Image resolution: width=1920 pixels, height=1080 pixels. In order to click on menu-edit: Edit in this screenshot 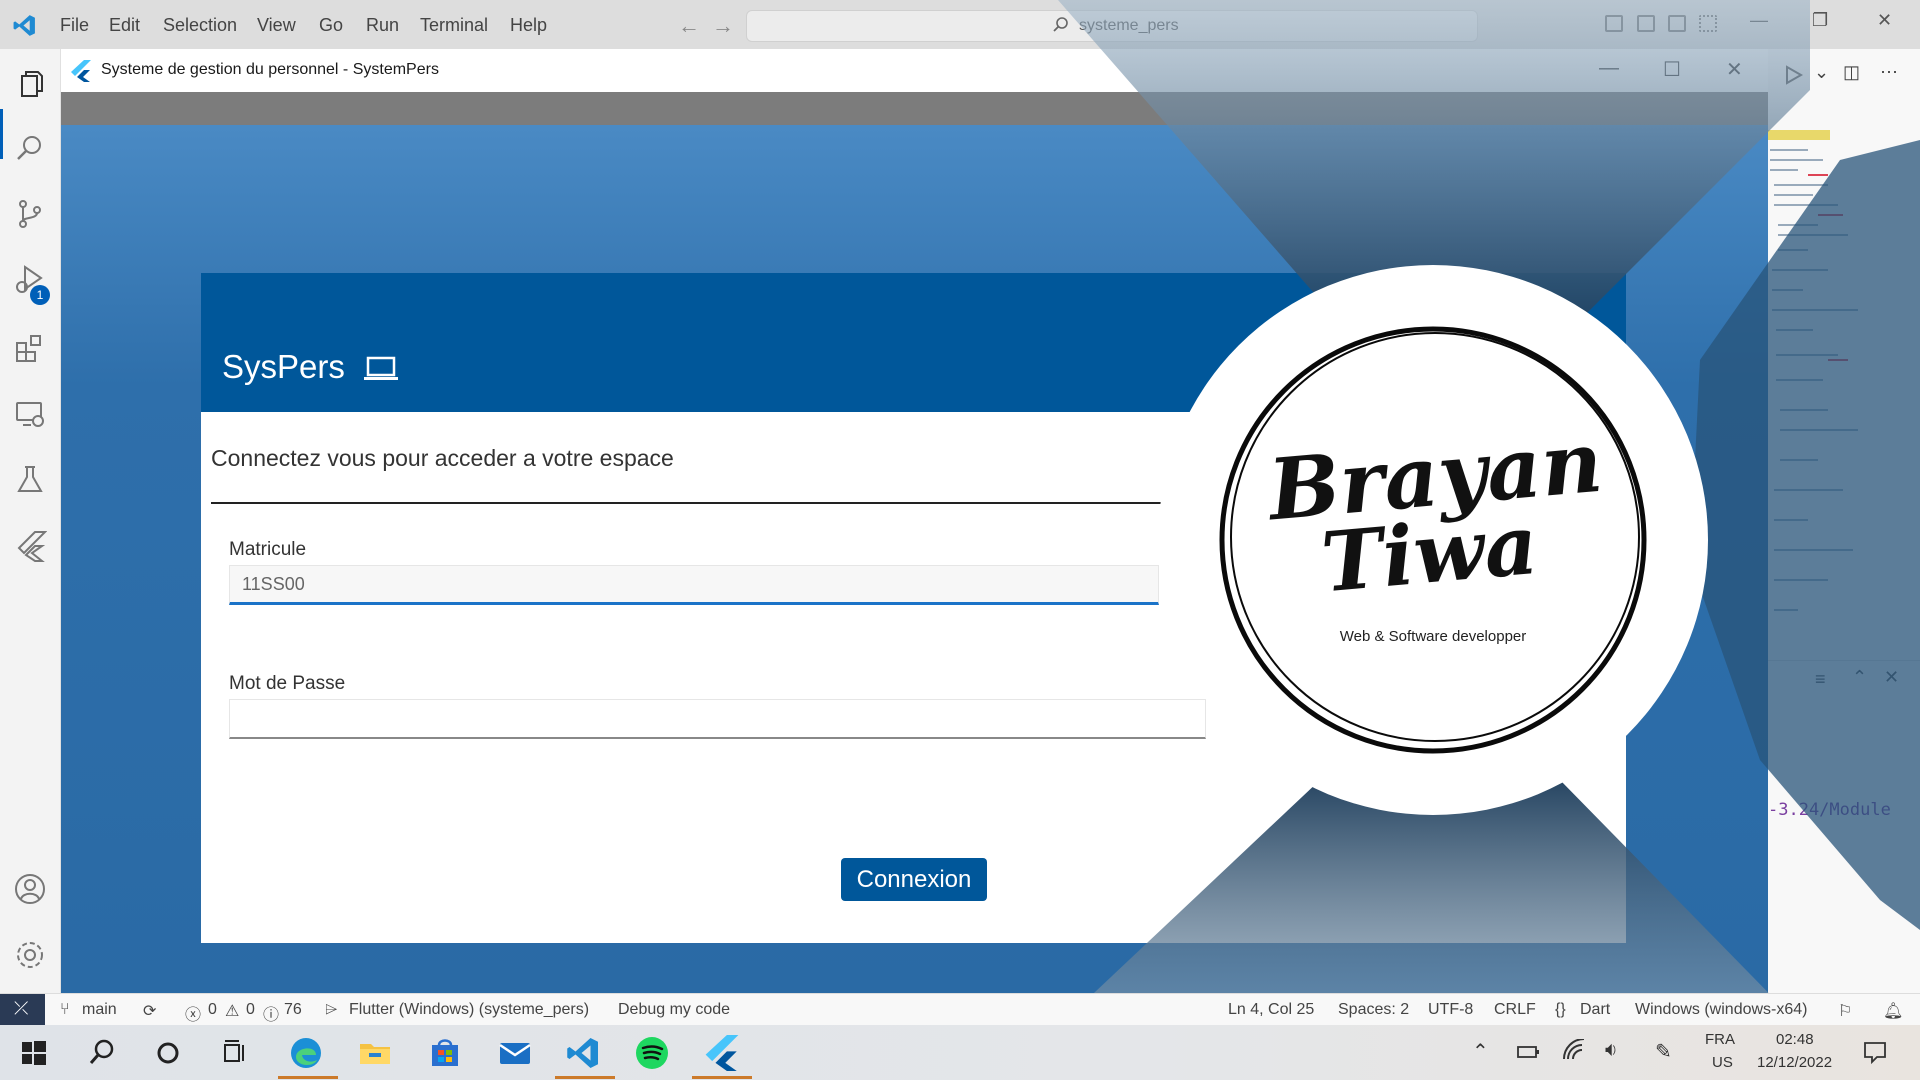, I will do `click(124, 25)`.